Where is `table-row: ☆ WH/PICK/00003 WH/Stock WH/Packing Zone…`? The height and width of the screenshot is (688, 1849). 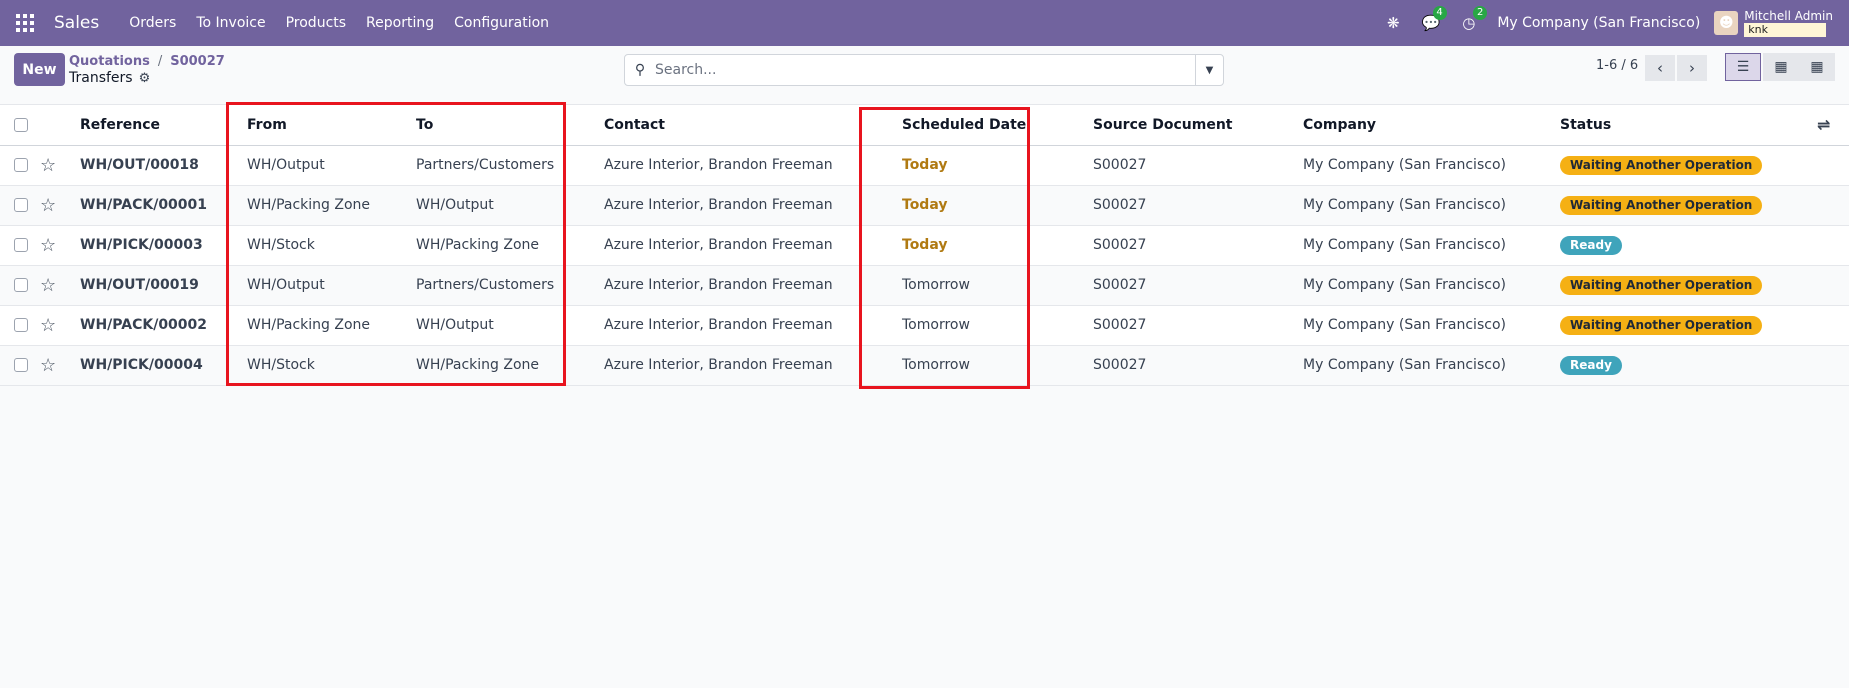
table-row: ☆ WH/PICK/00003 WH/Stock WH/Packing Zone… is located at coordinates (924, 245).